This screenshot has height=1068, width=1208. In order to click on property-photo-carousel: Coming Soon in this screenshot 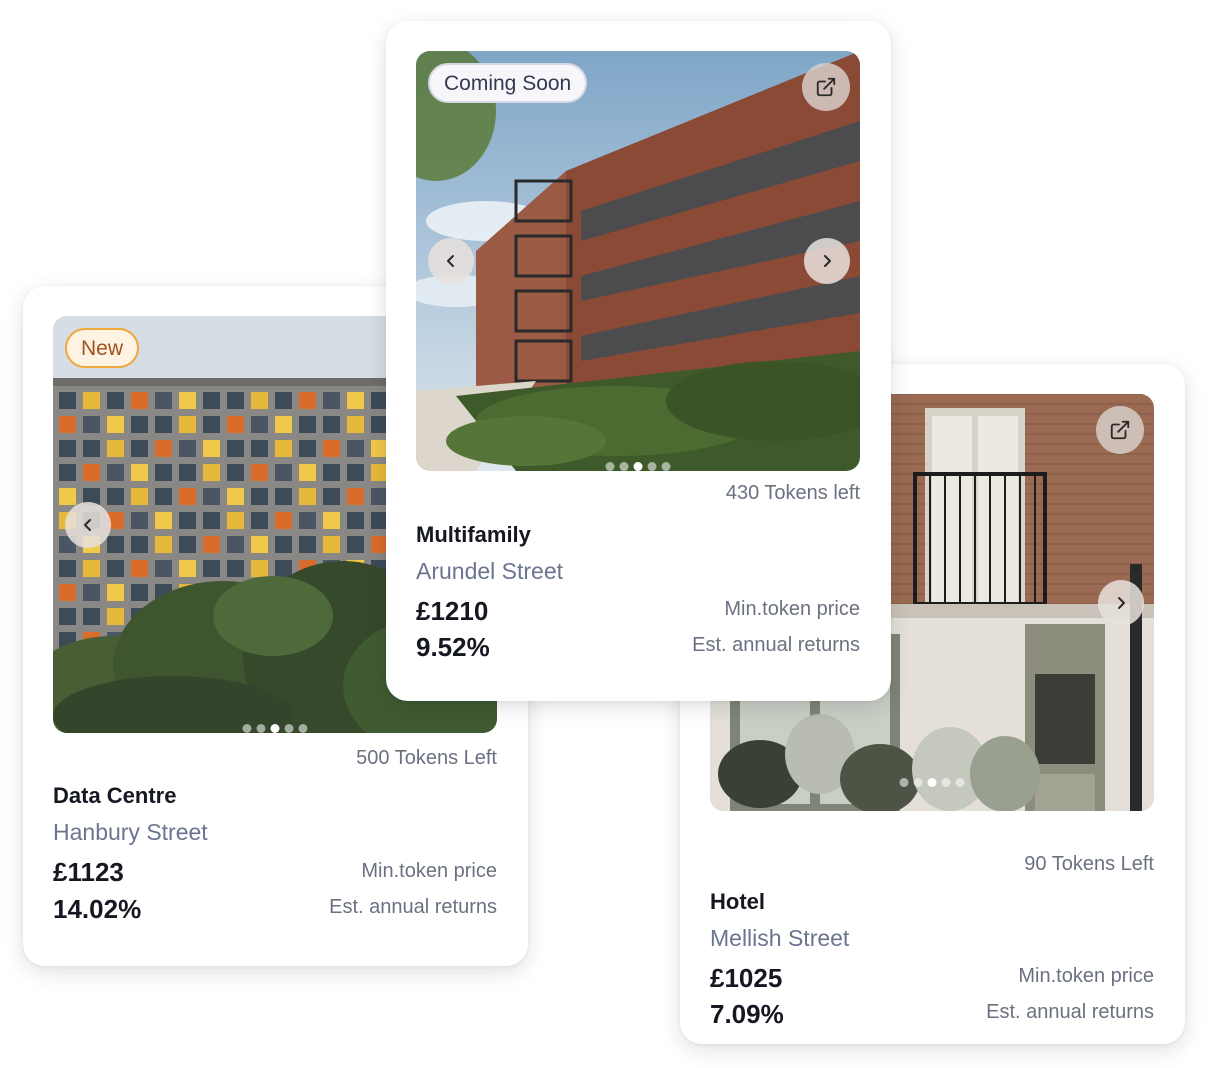, I will do `click(638, 261)`.